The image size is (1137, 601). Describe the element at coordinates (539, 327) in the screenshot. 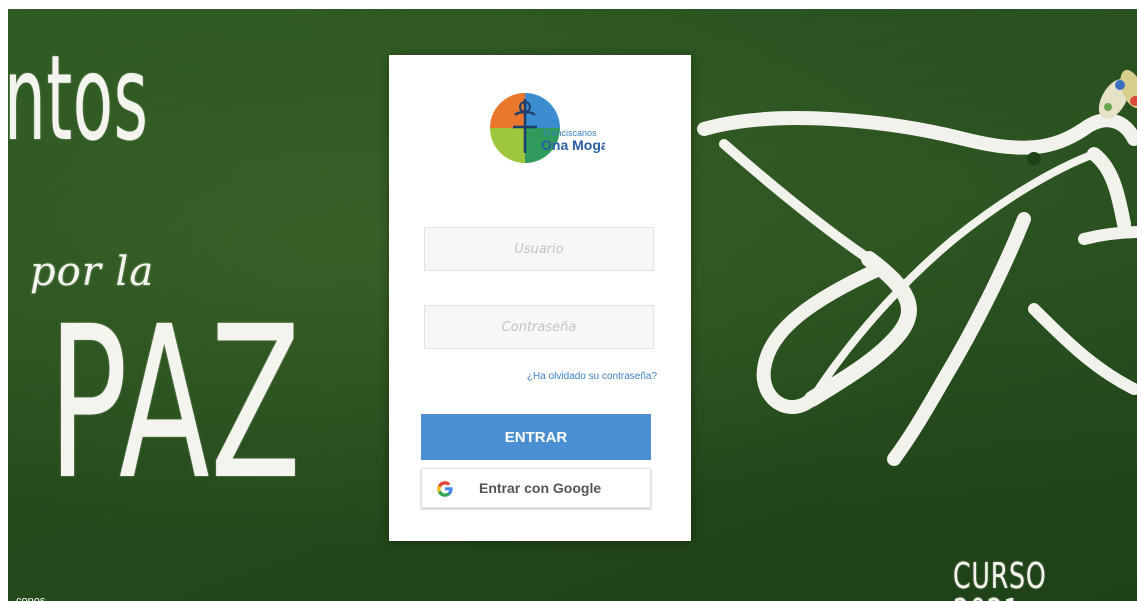

I see `password-input` at that location.